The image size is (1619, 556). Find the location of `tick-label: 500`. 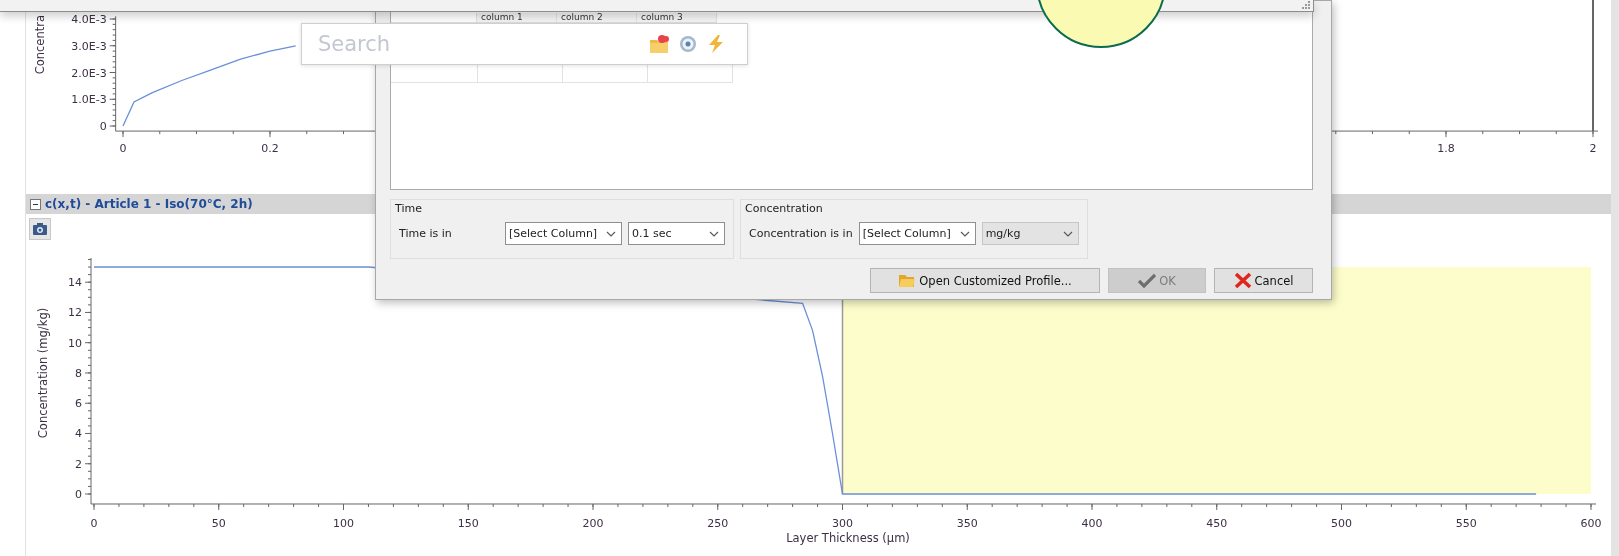

tick-label: 500 is located at coordinates (1341, 523).